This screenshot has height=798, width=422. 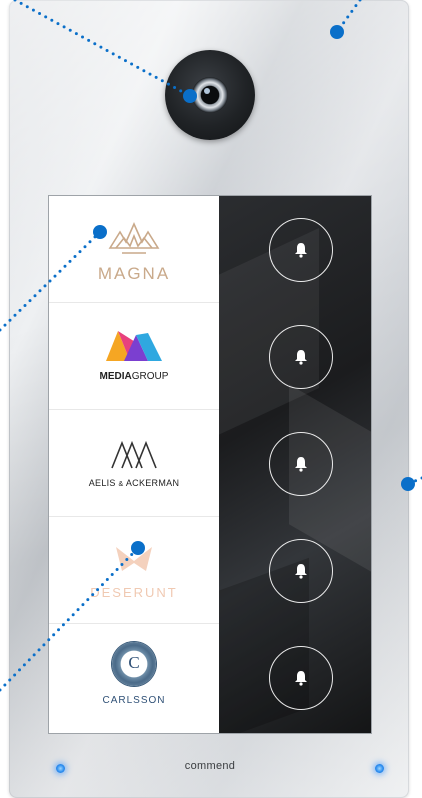 I want to click on carlsson-monogram: C, so click(x=134, y=662).